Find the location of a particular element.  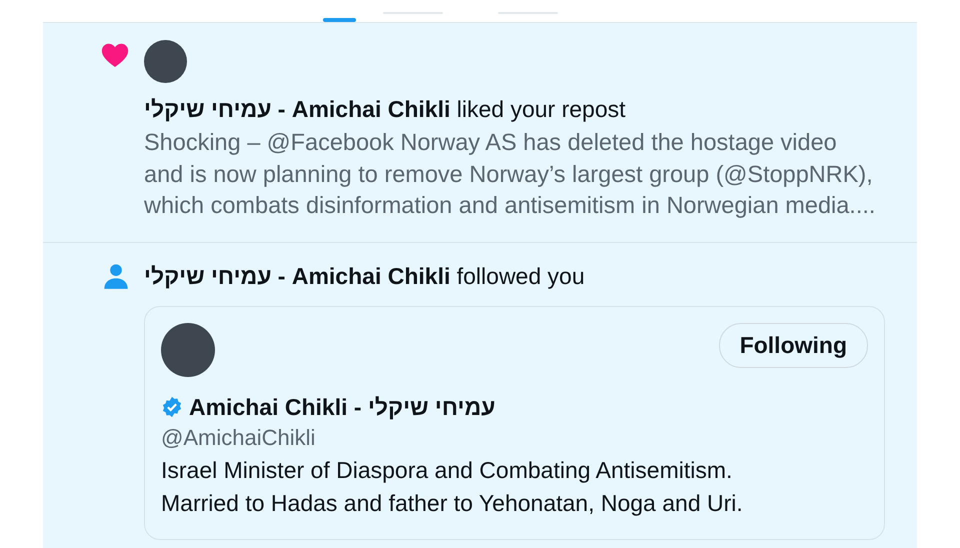

tab-indicator is located at coordinates (339, 20).